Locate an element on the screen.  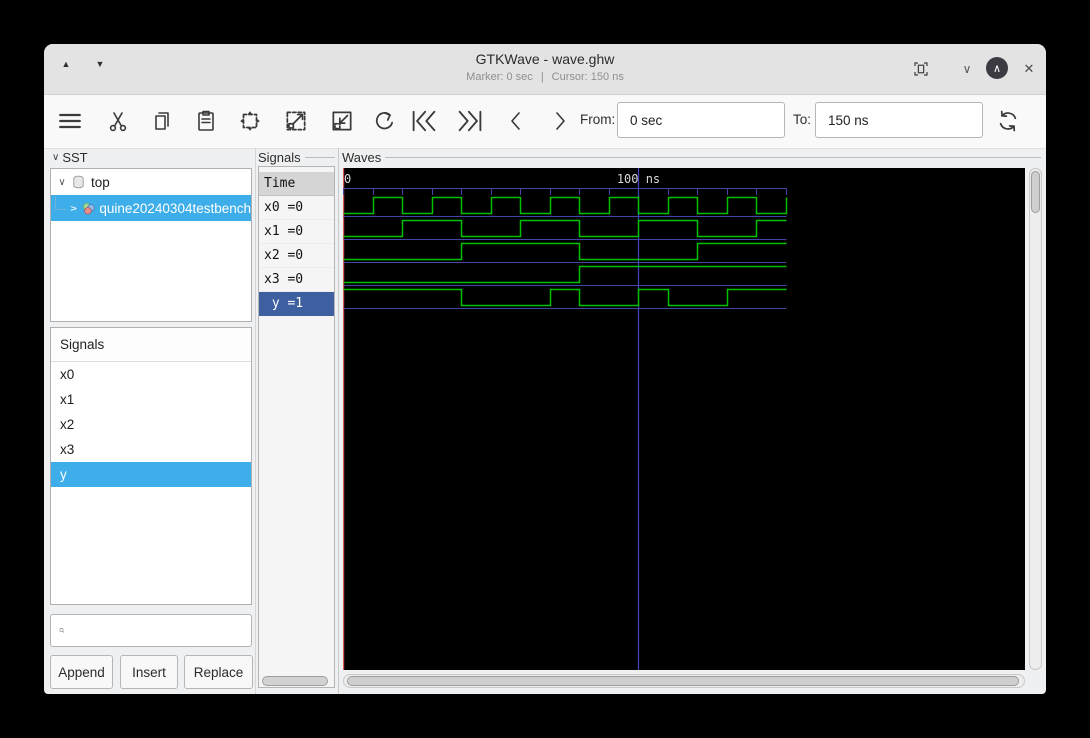
close-button: ✕ is located at coordinates (1029, 69).